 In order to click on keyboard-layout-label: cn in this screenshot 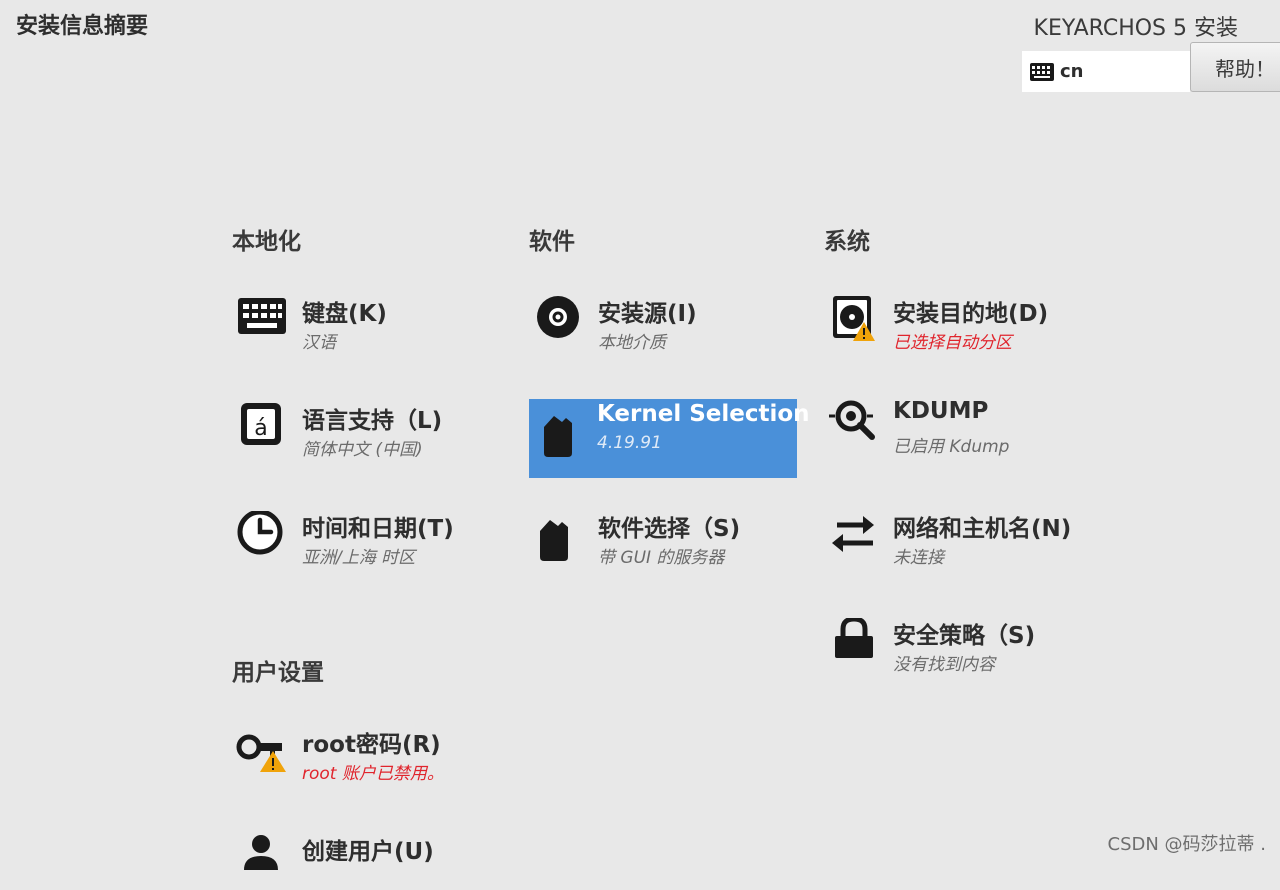, I will do `click(1072, 71)`.